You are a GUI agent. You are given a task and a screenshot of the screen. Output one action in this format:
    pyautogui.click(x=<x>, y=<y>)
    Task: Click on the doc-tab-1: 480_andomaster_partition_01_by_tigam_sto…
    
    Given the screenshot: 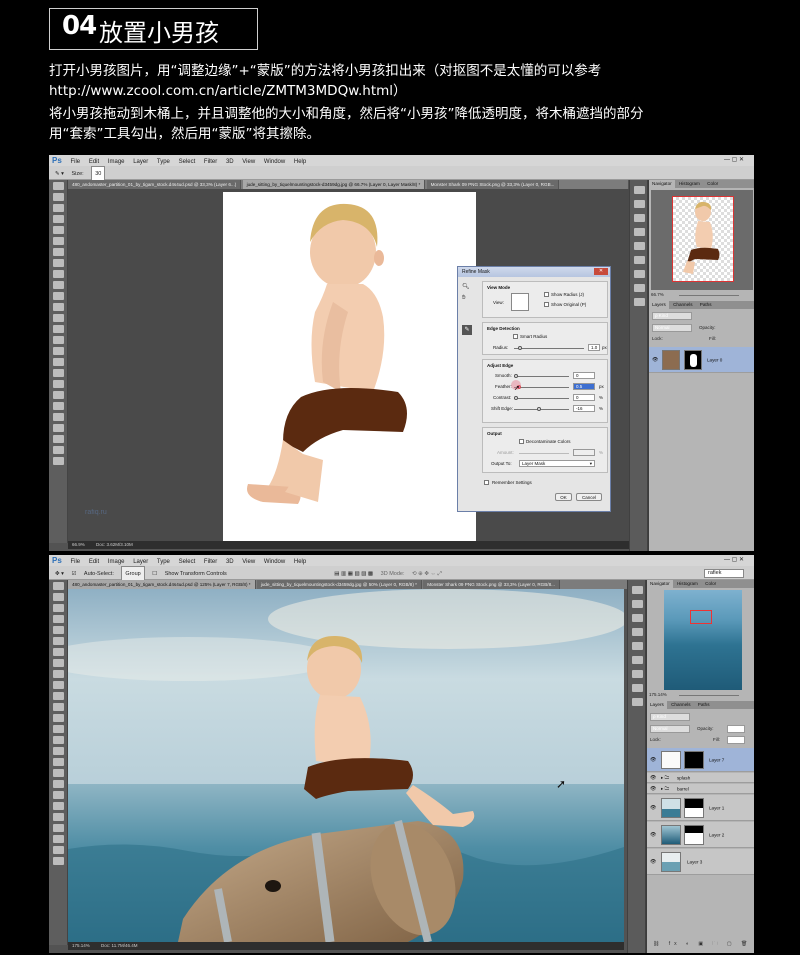 What is the action you would take?
    pyautogui.click(x=162, y=584)
    